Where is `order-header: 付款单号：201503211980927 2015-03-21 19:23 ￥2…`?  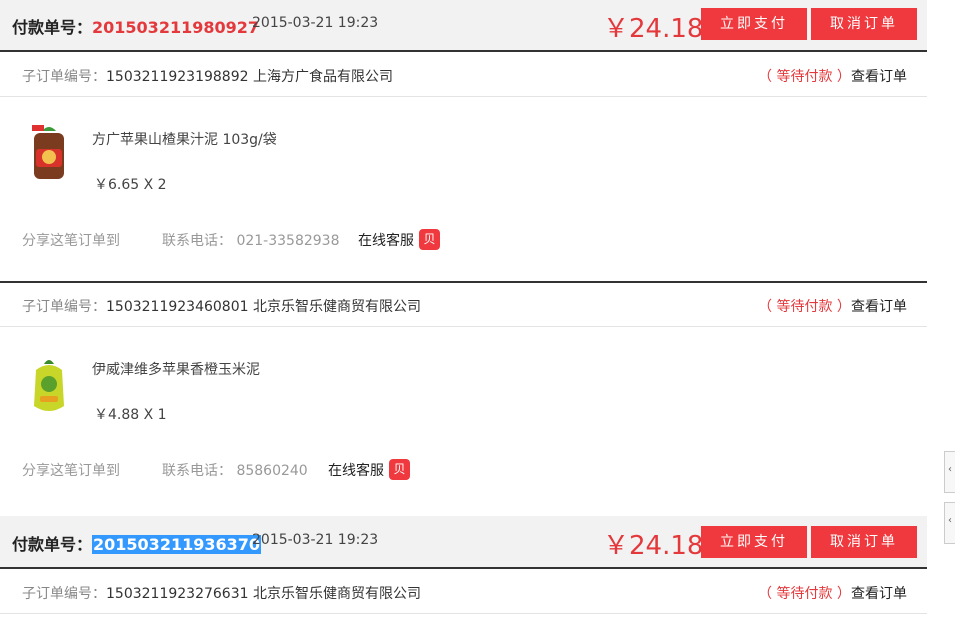 order-header: 付款单号：201503211980927 2015-03-21 19:23 ￥2… is located at coordinates (463, 26).